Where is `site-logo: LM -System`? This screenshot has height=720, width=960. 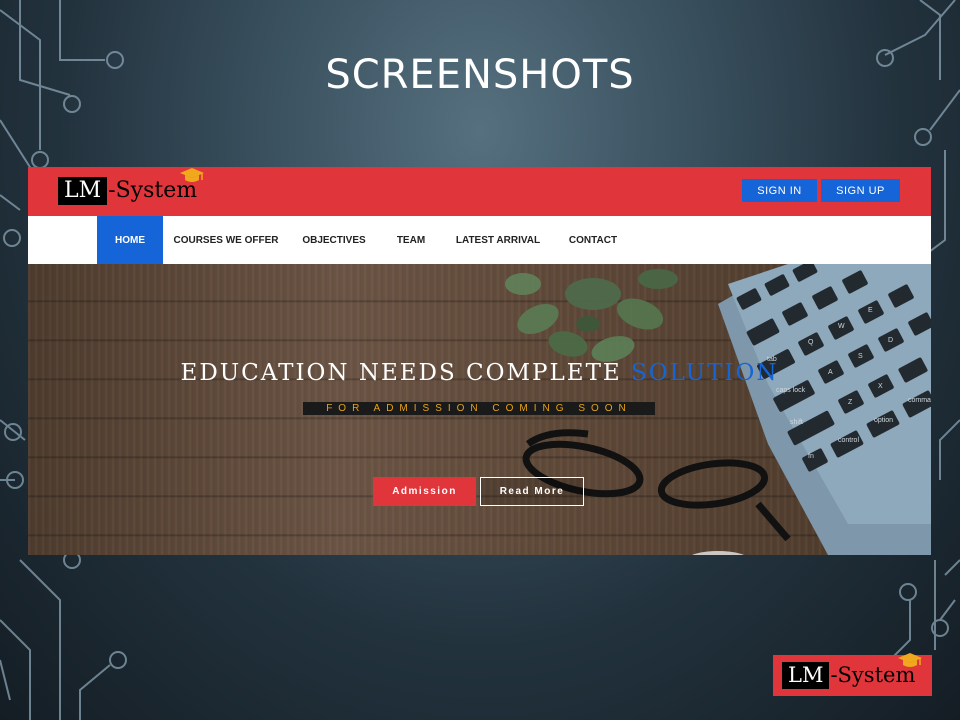
site-logo: LM -System is located at coordinates (131, 186).